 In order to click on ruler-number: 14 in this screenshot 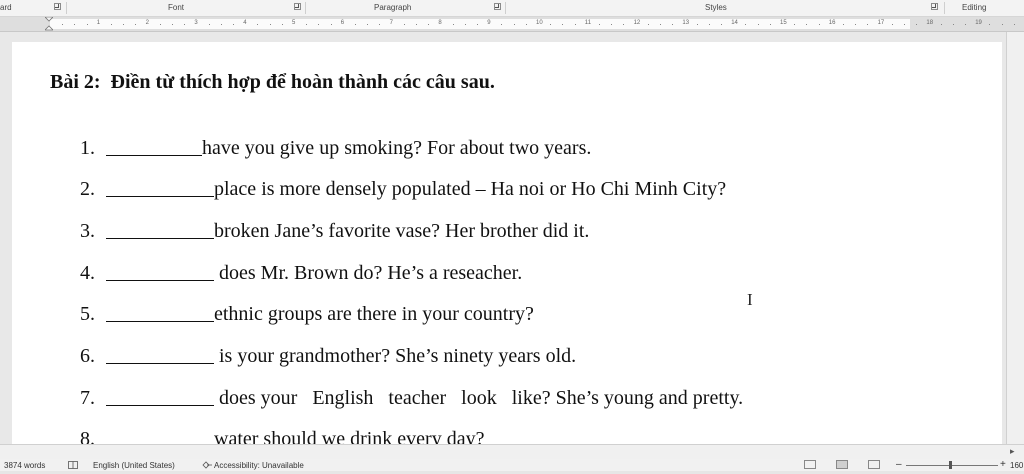, I will do `click(734, 23)`.